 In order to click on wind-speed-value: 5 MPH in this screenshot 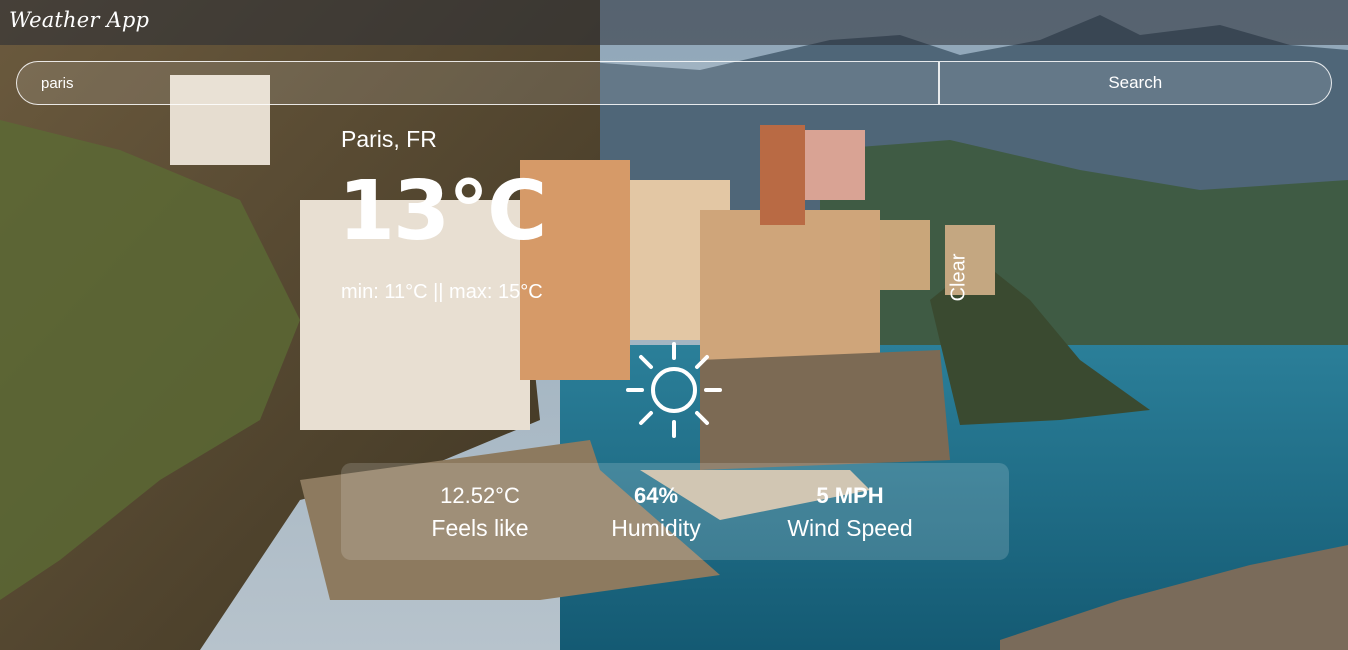, I will do `click(850, 495)`.